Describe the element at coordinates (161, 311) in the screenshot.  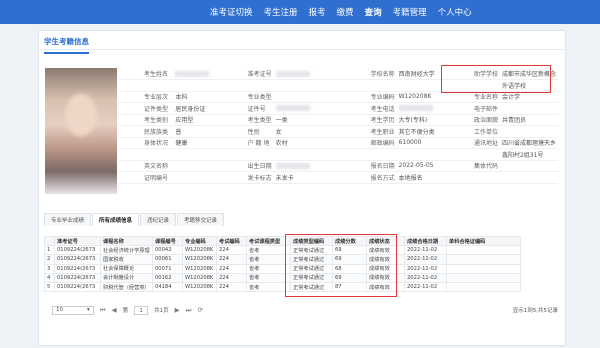
I see `page-suffix: 共1页` at that location.